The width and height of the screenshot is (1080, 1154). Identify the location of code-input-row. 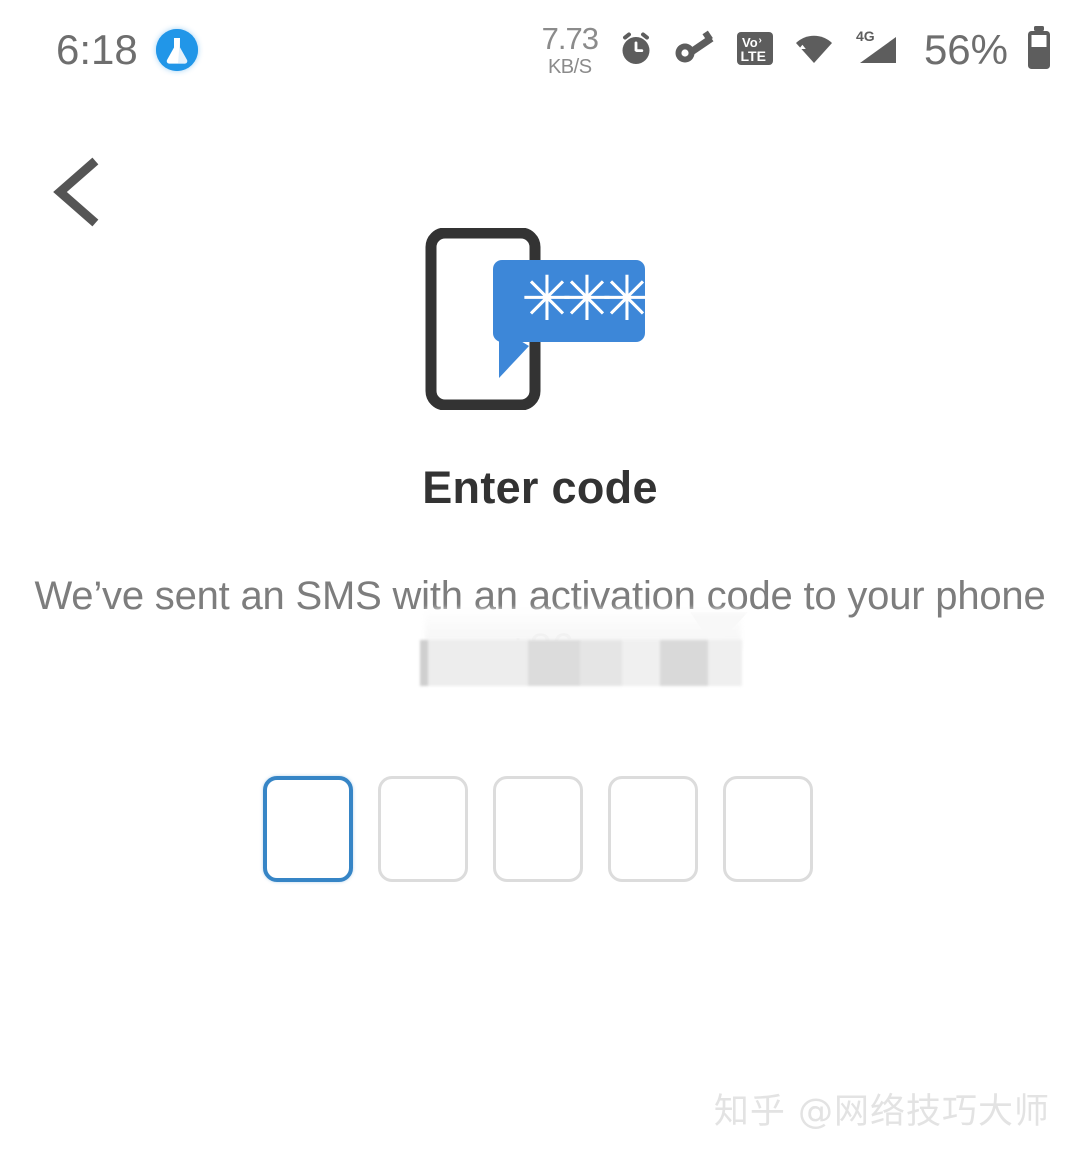
(538, 829).